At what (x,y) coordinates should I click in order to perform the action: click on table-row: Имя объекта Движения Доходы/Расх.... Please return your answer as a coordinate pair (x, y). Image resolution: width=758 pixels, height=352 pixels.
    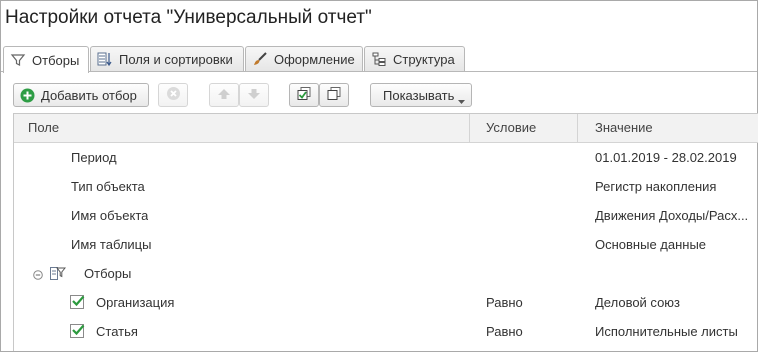
    Looking at the image, I should click on (386, 215).